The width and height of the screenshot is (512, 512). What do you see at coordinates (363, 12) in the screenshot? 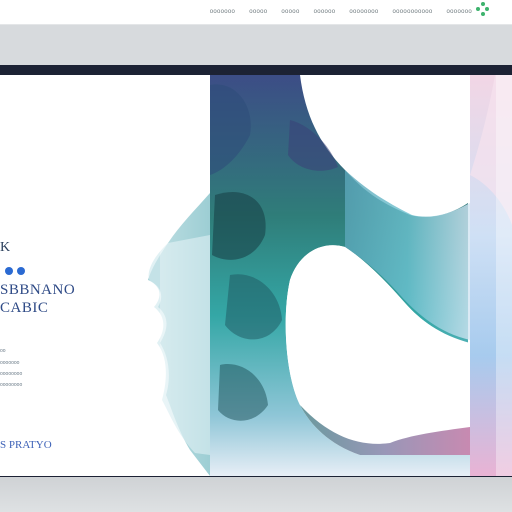
I see `nav-item-5: oooooooo` at bounding box center [363, 12].